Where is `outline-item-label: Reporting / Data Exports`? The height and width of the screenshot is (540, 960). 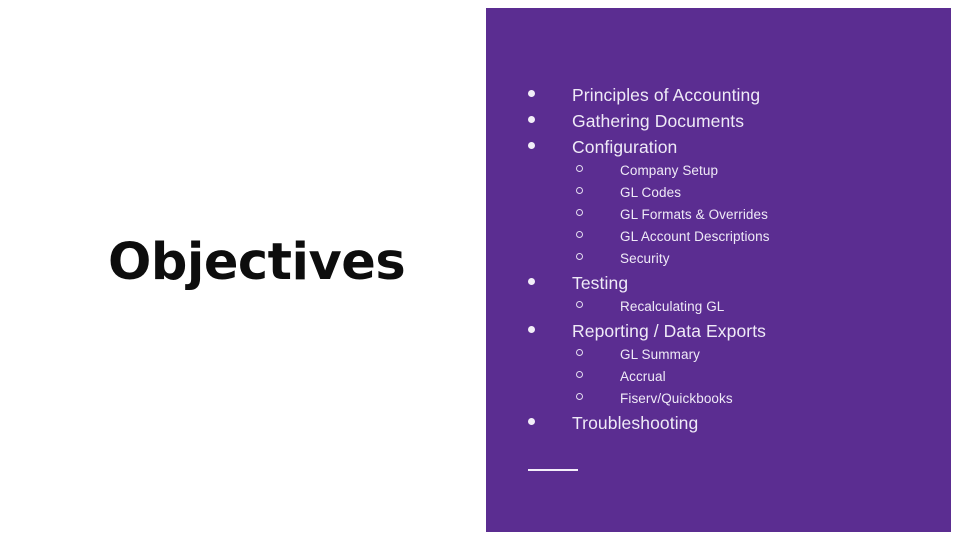
outline-item-label: Reporting / Data Exports is located at coordinates (669, 331).